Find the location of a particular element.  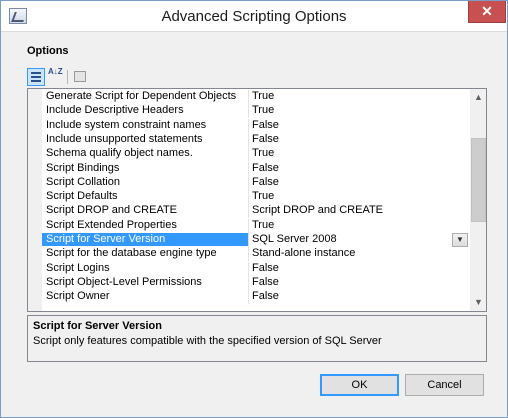

categorized-view-icon is located at coordinates (36, 77).